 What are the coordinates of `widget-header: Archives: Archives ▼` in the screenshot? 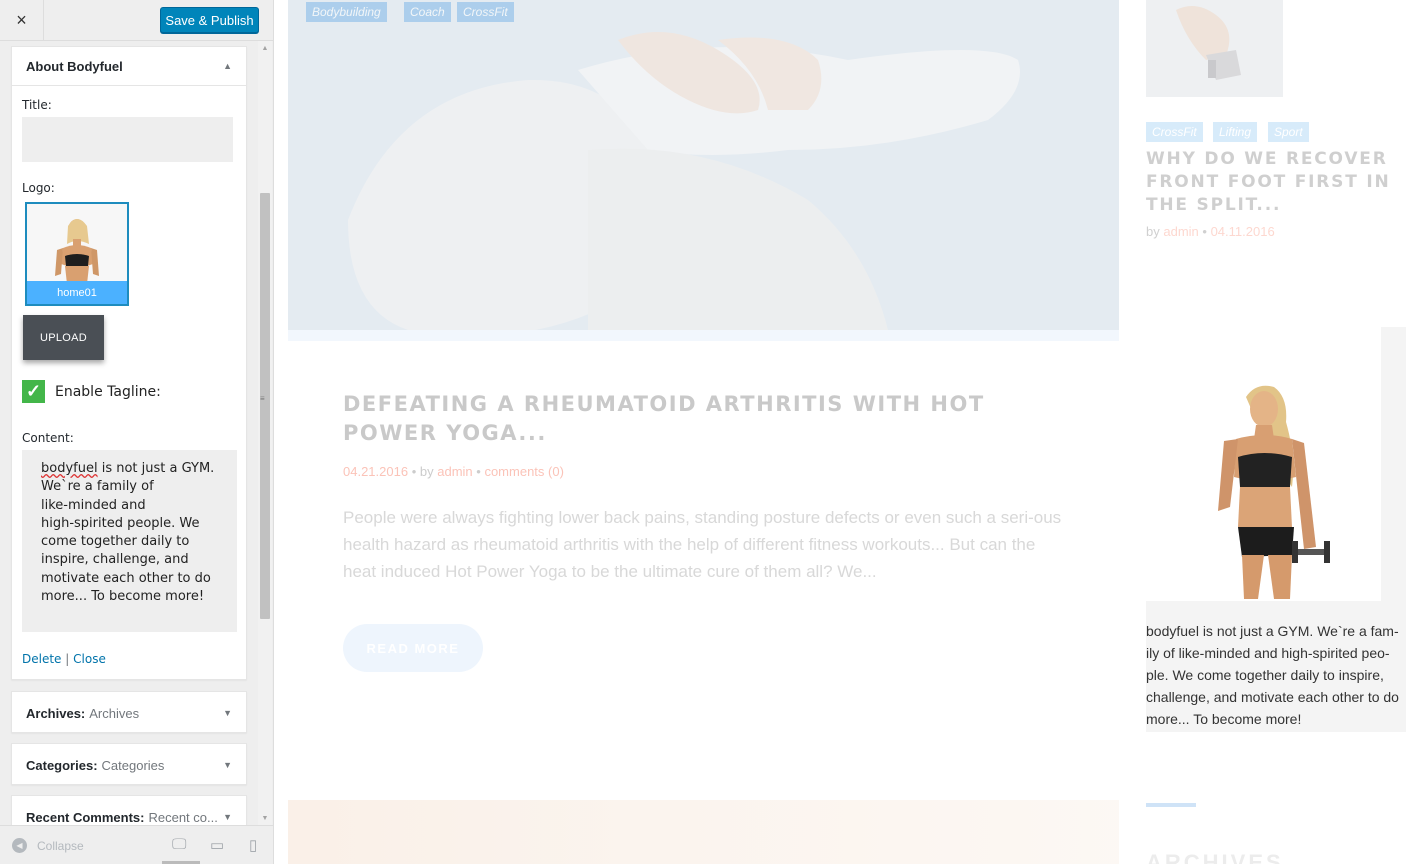 It's located at (129, 713).